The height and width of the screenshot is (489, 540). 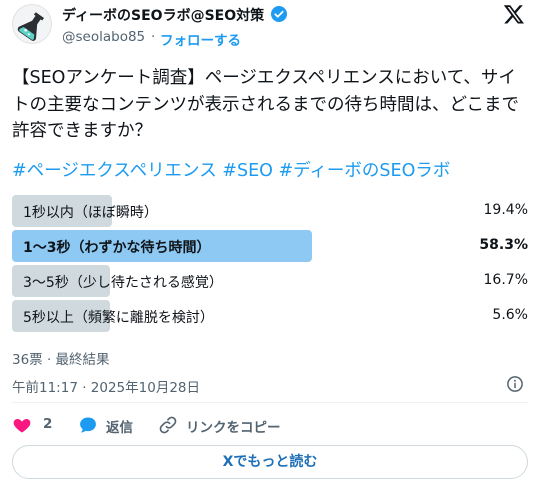 I want to click on divider, so click(x=270, y=402).